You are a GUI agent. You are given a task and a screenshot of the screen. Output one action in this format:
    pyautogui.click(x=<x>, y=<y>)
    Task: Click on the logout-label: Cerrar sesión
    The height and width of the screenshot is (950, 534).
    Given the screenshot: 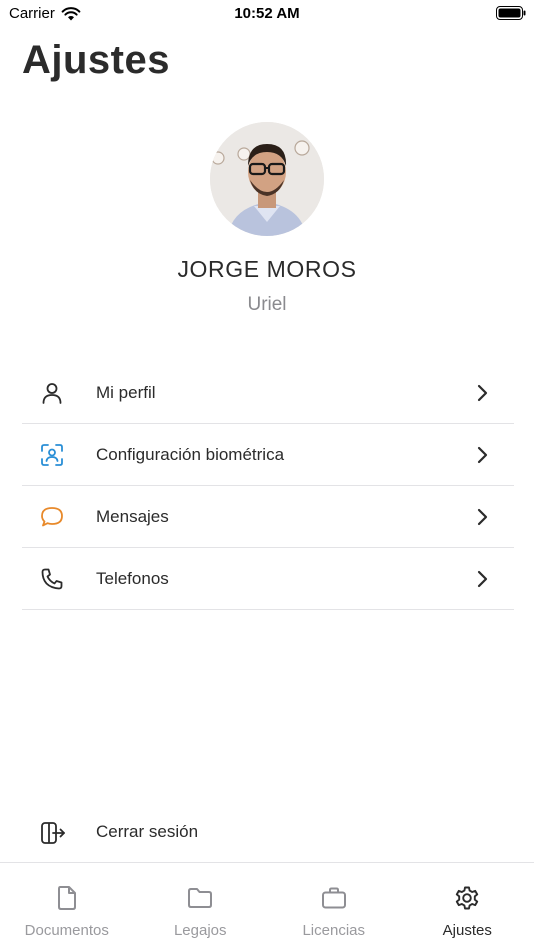 What is the action you would take?
    pyautogui.click(x=147, y=831)
    